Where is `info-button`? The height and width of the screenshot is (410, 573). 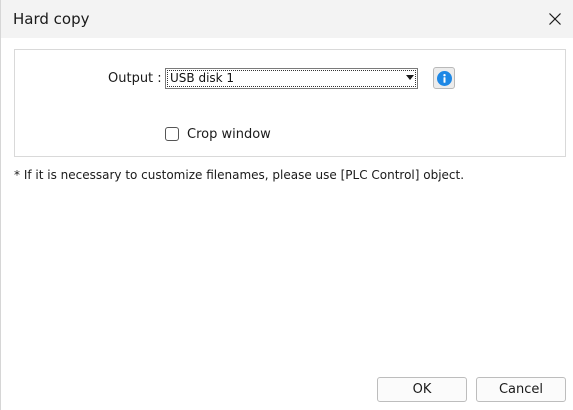
info-button is located at coordinates (444, 78).